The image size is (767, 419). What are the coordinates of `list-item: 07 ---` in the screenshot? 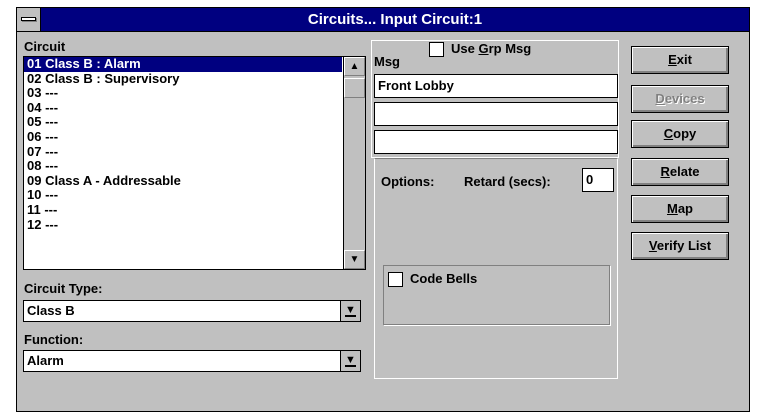 It's located at (183, 152).